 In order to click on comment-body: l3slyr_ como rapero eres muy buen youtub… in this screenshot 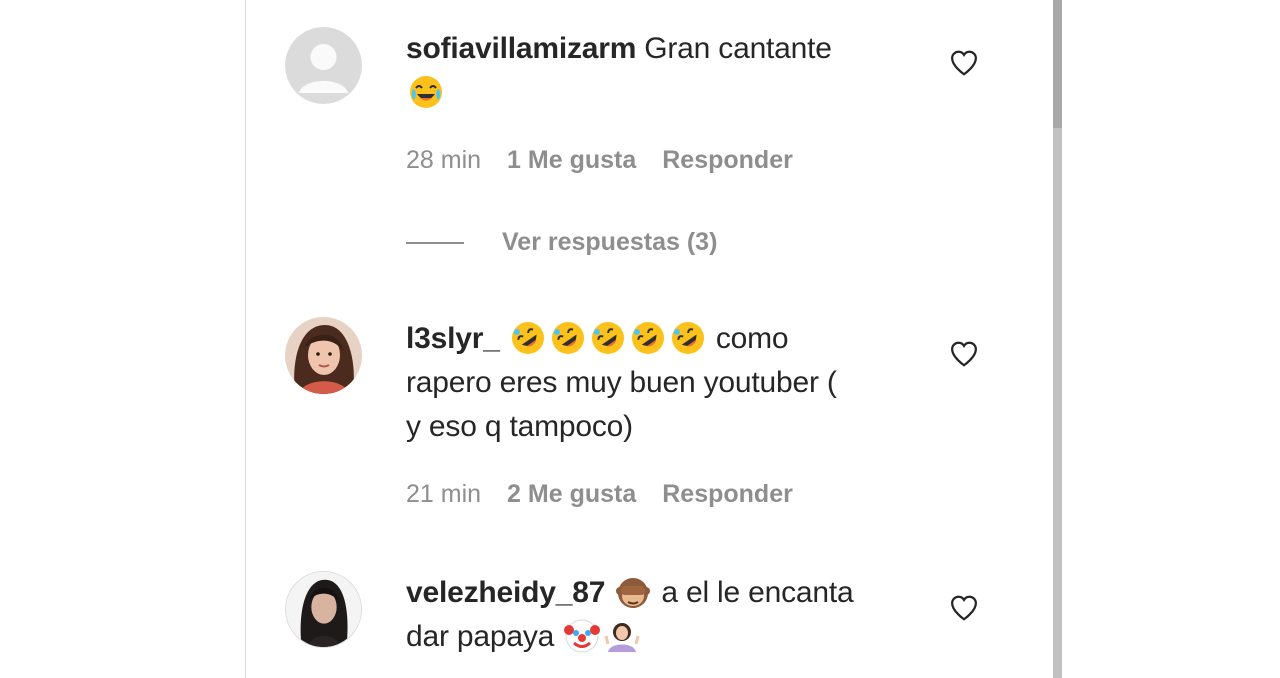, I will do `click(656, 383)`.